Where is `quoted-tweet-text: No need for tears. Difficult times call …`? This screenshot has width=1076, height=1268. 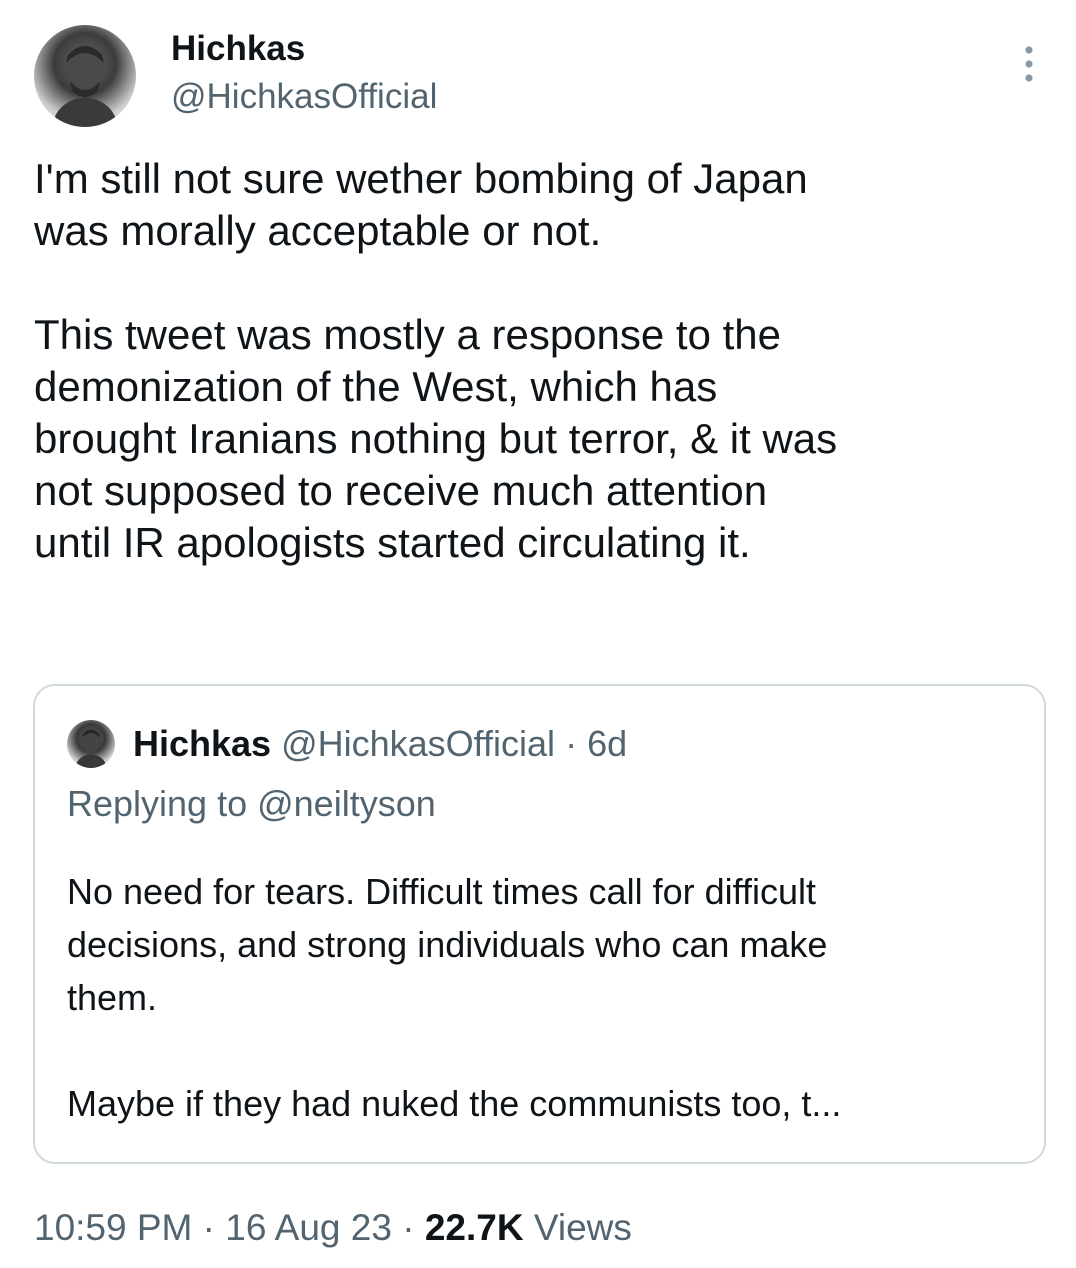
quoted-tweet-text: No need for tears. Difficult times call … is located at coordinates (454, 997).